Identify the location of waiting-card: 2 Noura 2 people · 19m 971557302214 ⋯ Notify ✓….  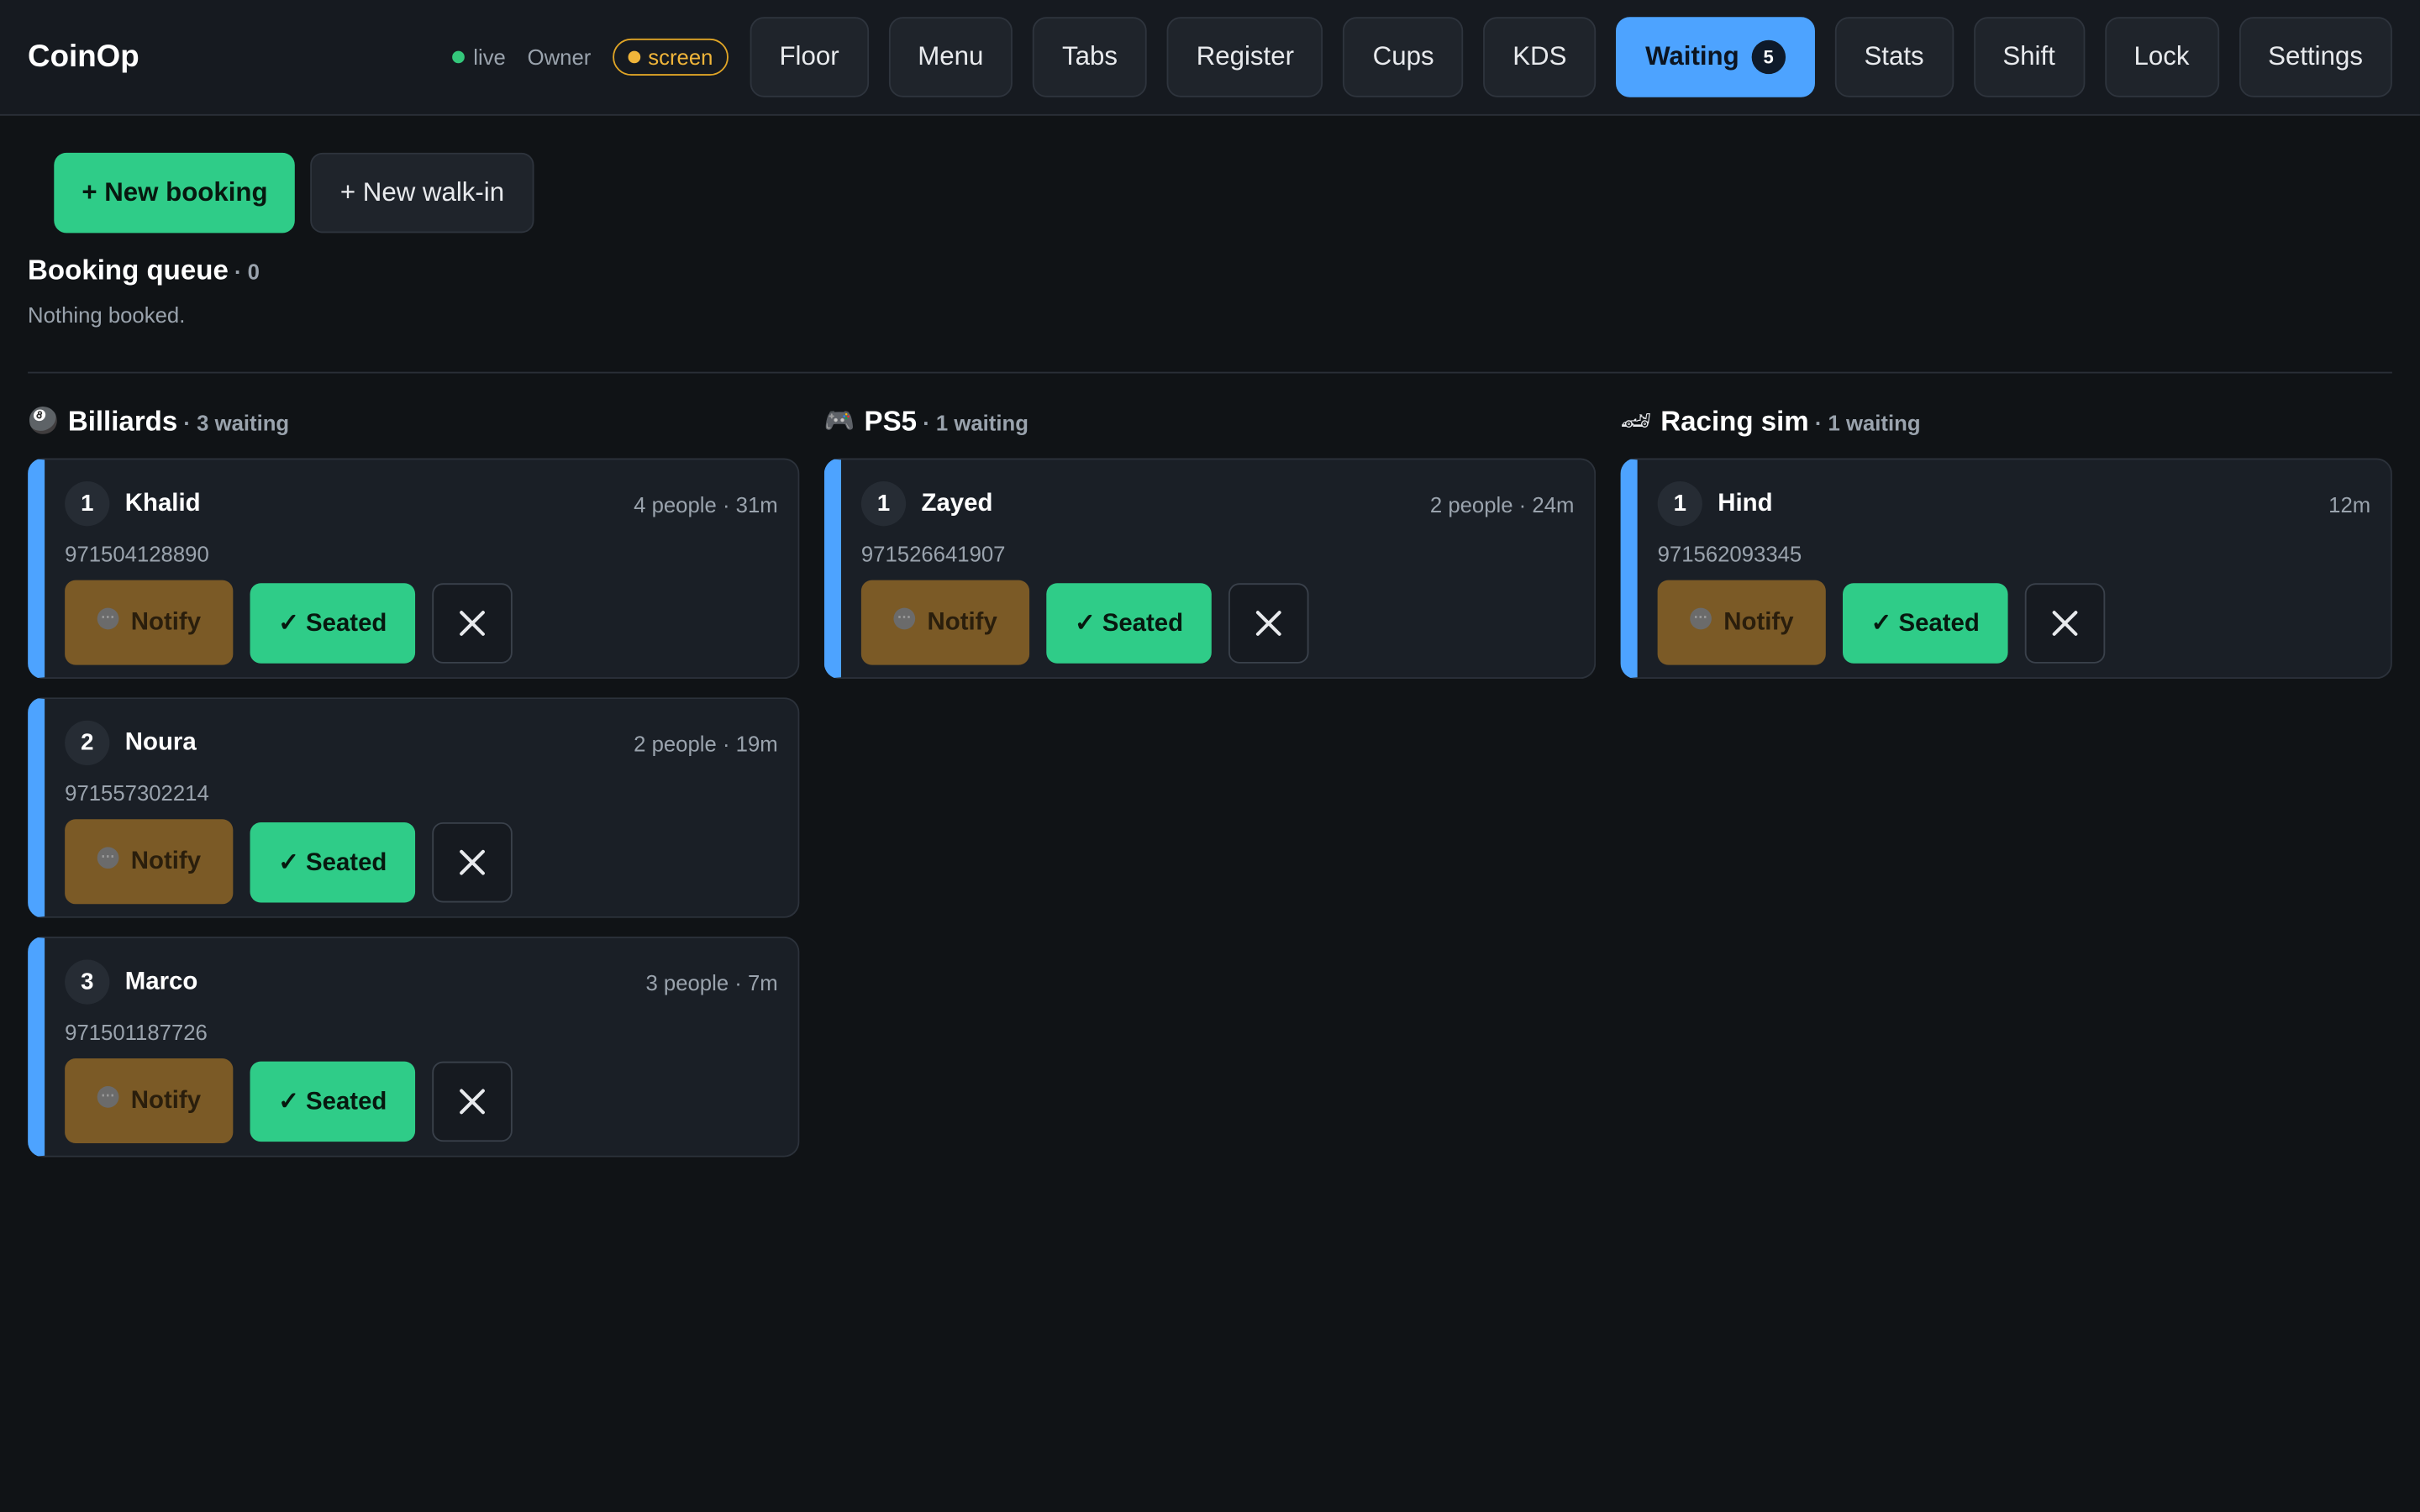
(414, 807).